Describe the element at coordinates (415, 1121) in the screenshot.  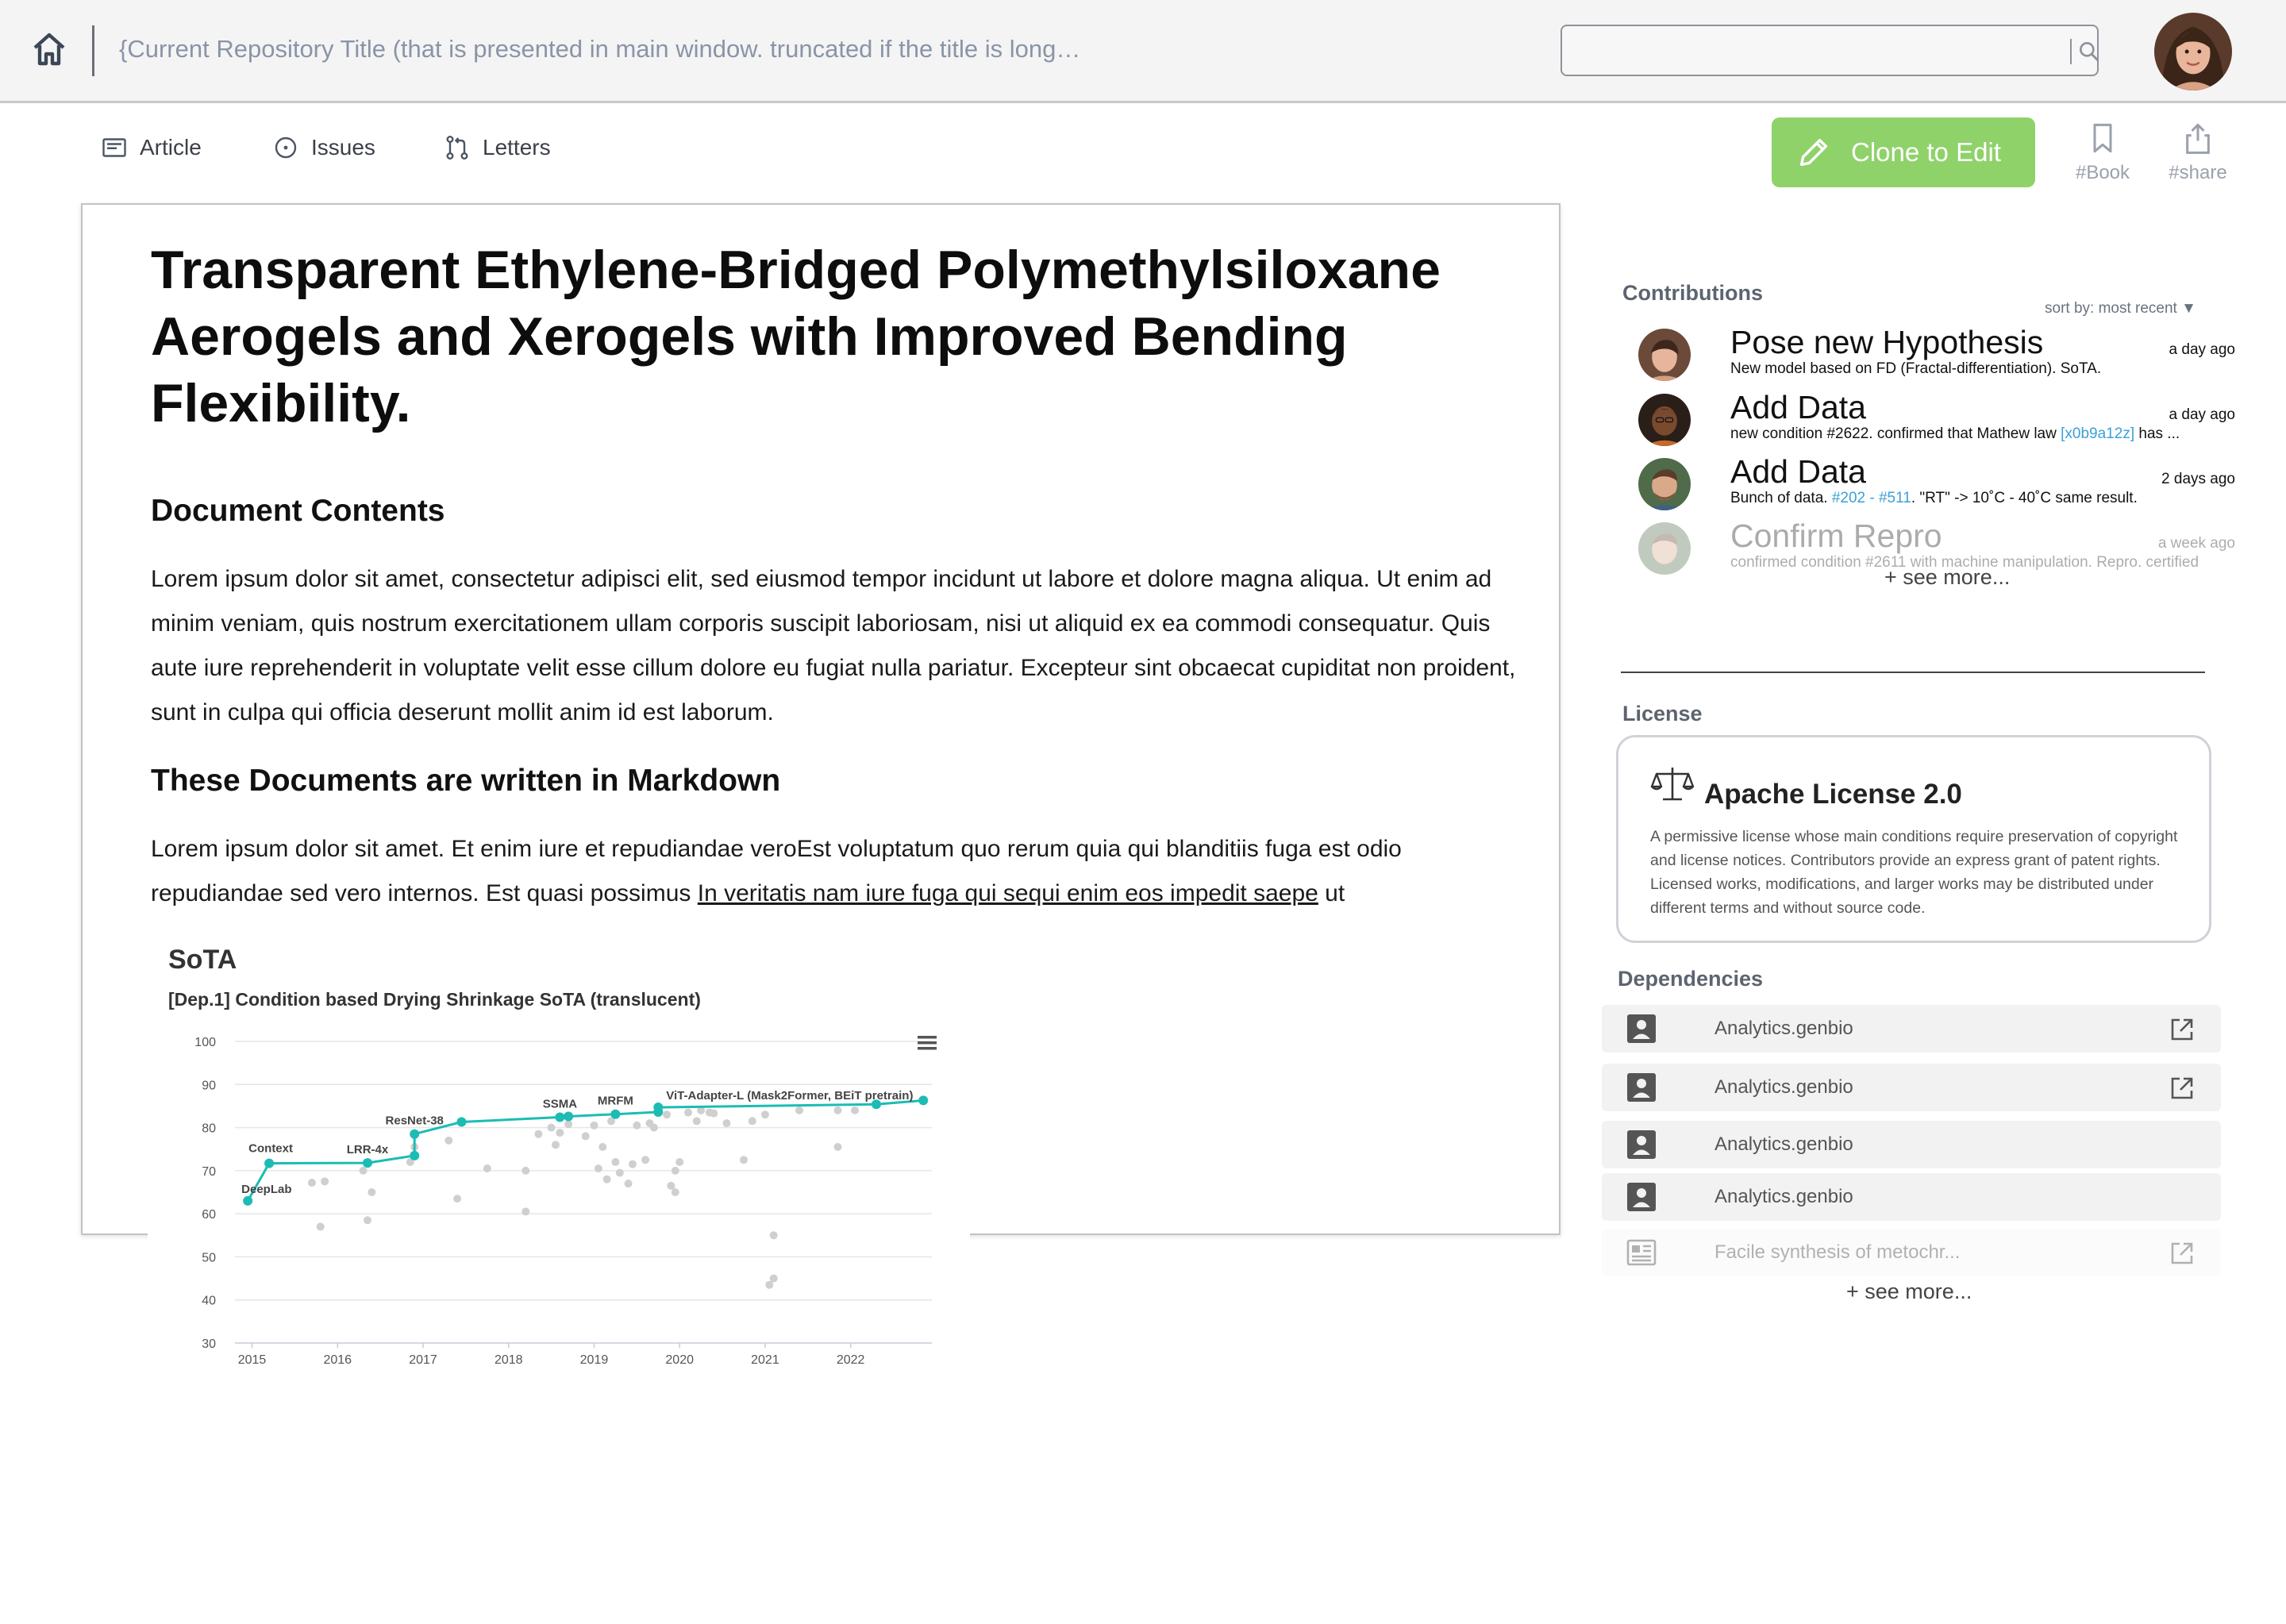
I see `annotation-label: ResNet-38` at that location.